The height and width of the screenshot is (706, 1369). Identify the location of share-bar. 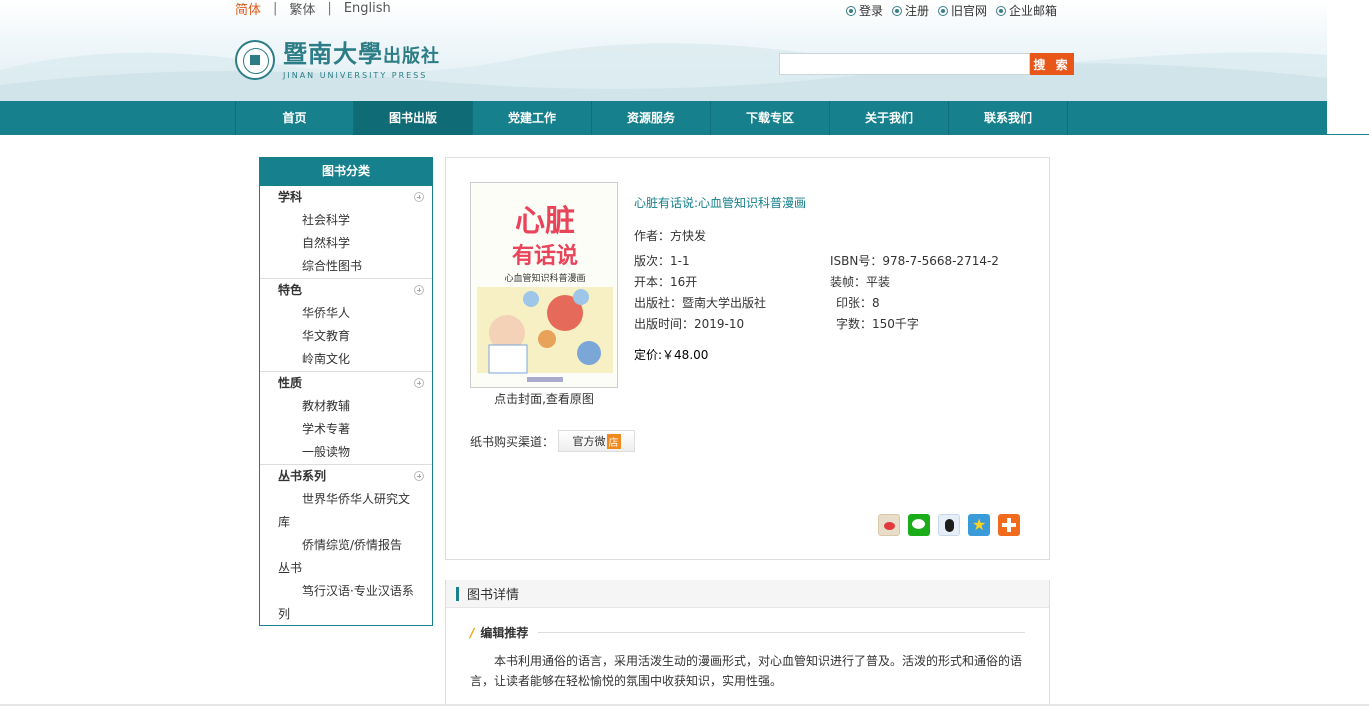
(953, 525).